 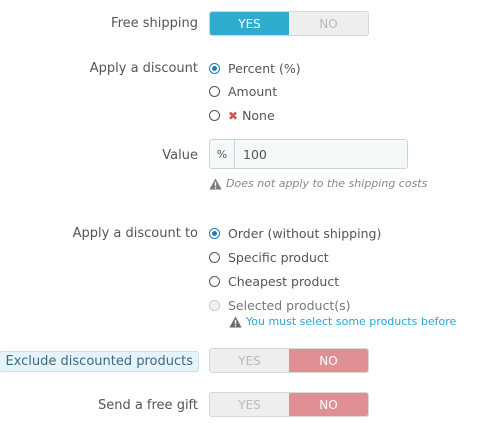 I want to click on radio-cheapest-product: Cheapest product, so click(x=274, y=281).